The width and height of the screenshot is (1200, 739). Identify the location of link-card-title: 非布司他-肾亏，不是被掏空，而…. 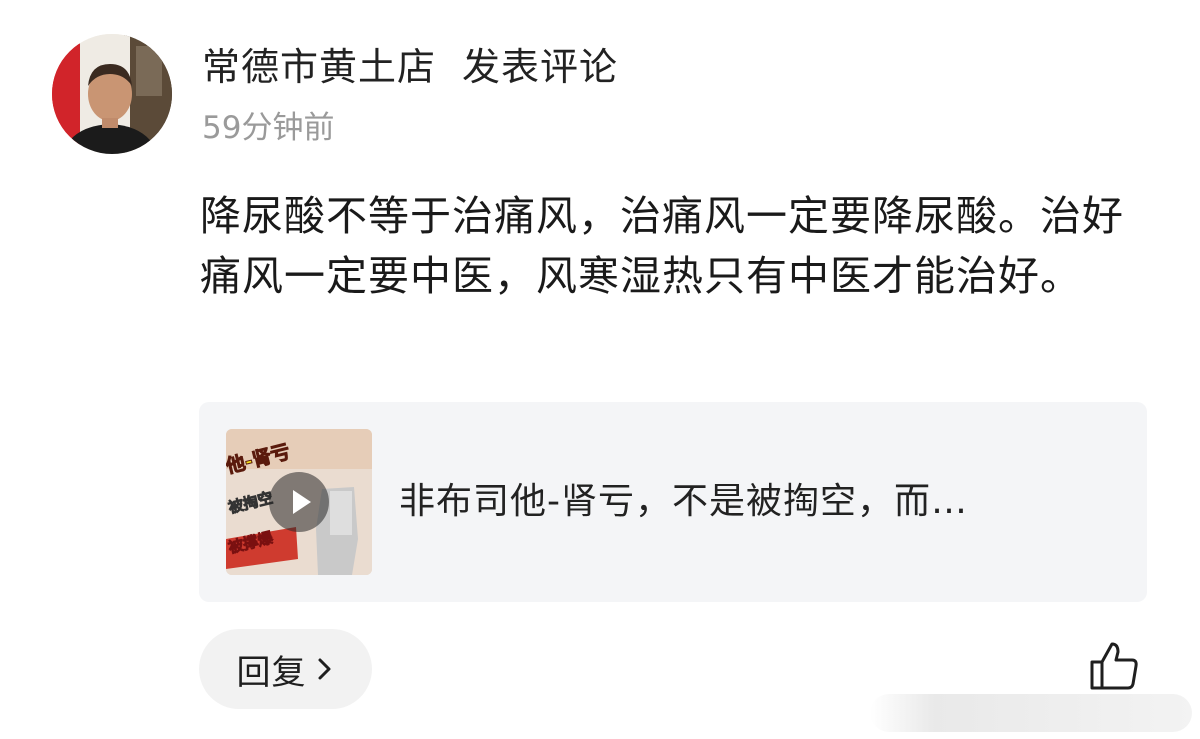
(683, 501).